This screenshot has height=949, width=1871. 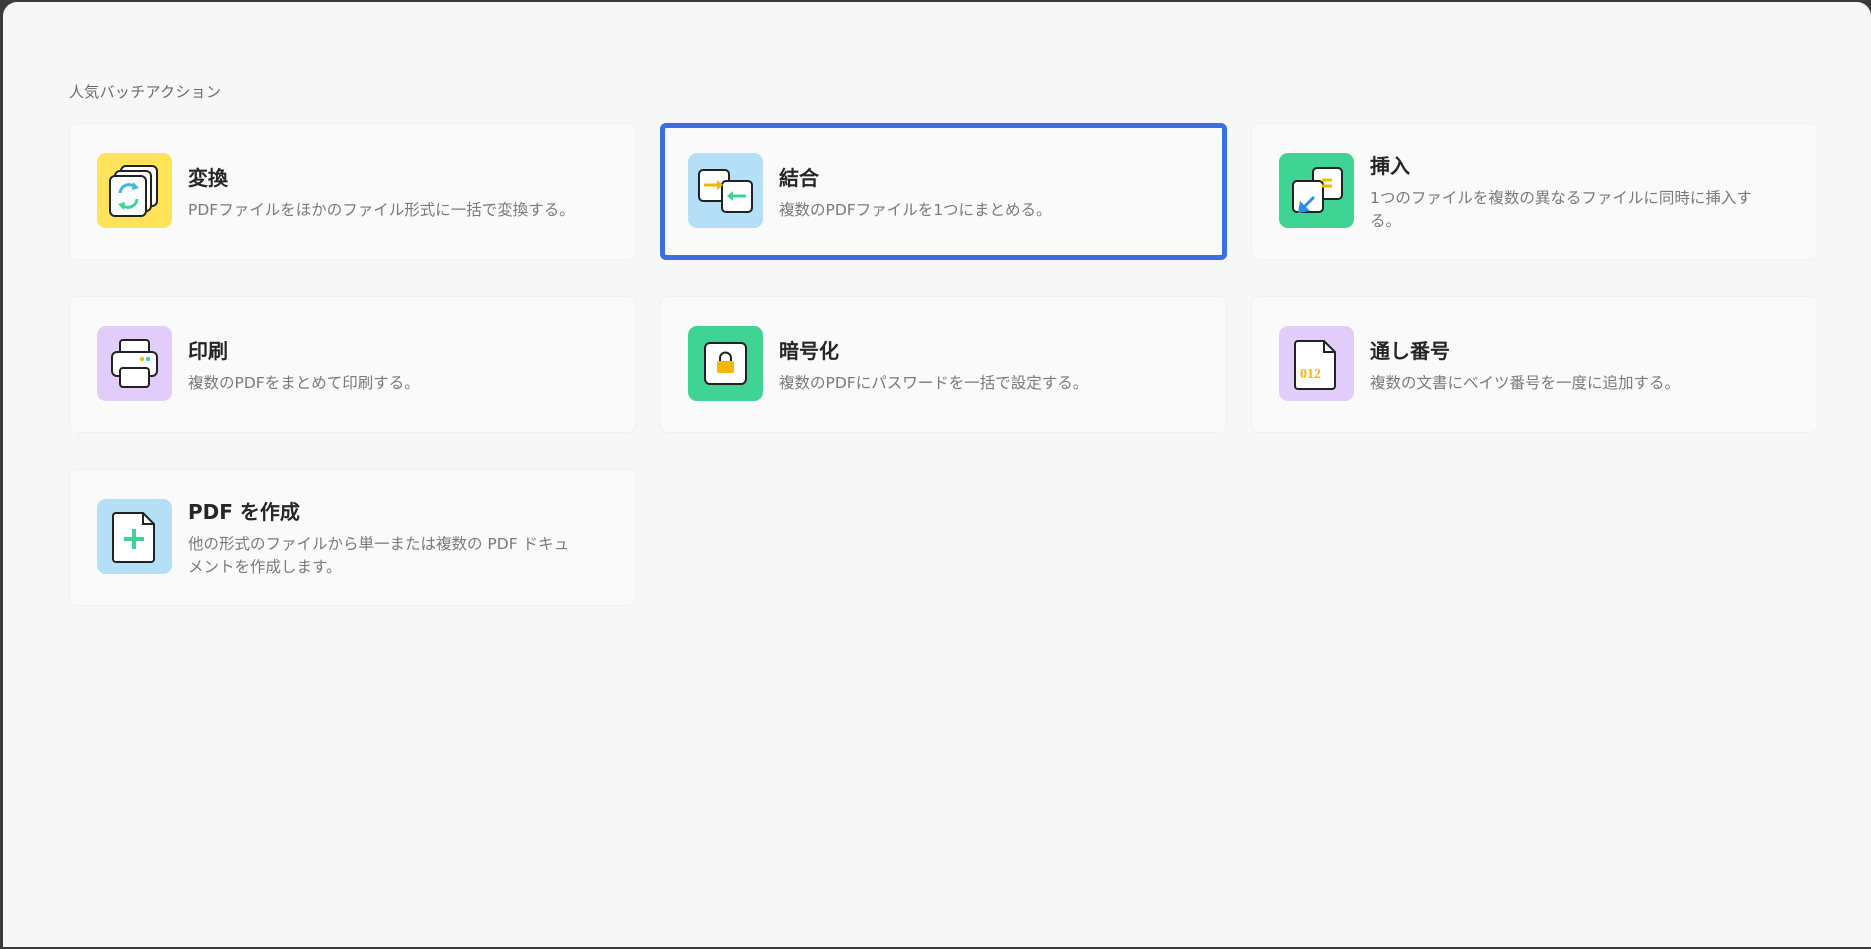 I want to click on card-description: 1つのファイルを複数の異なるファイルに同時に挿入する。, so click(x=1561, y=209).